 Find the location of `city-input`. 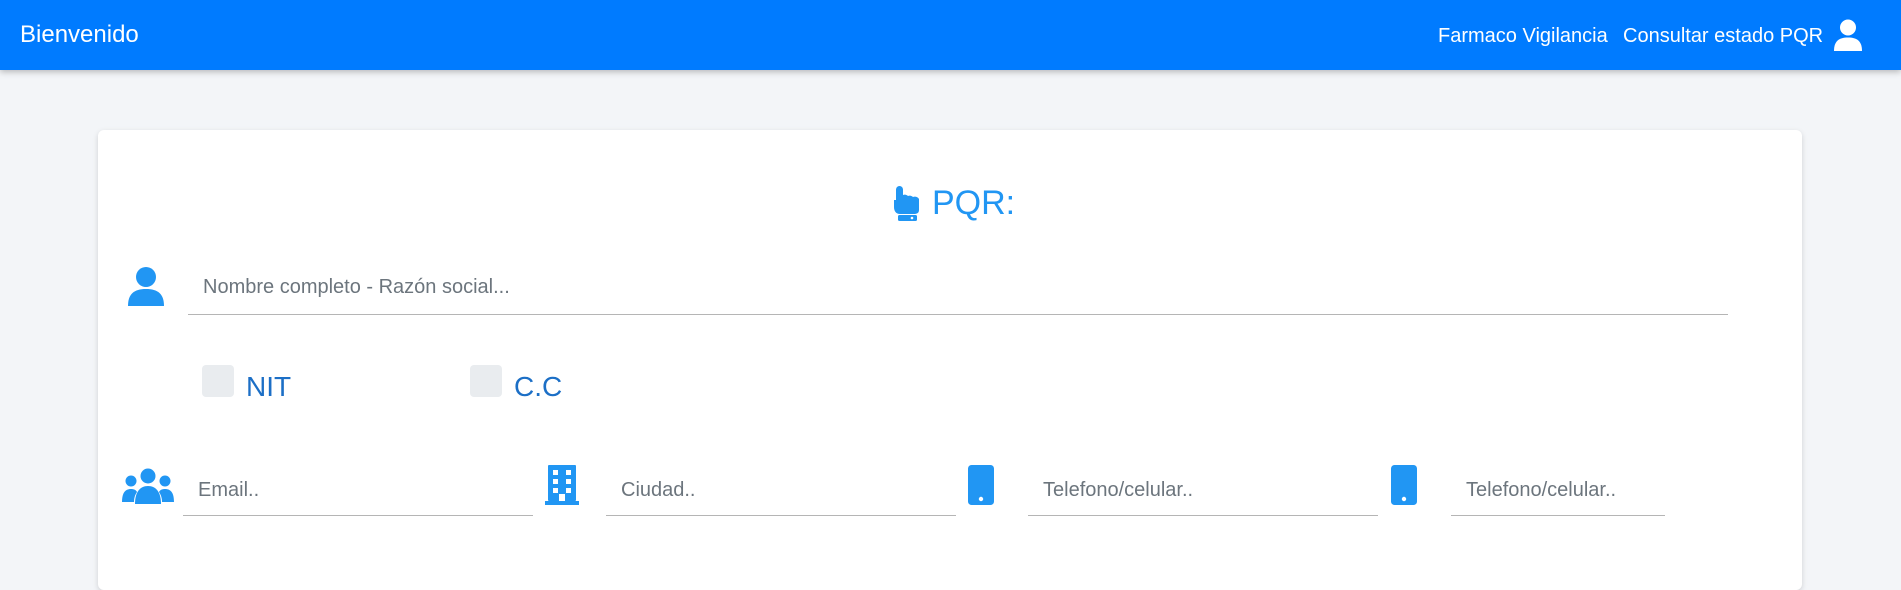

city-input is located at coordinates (781, 491).